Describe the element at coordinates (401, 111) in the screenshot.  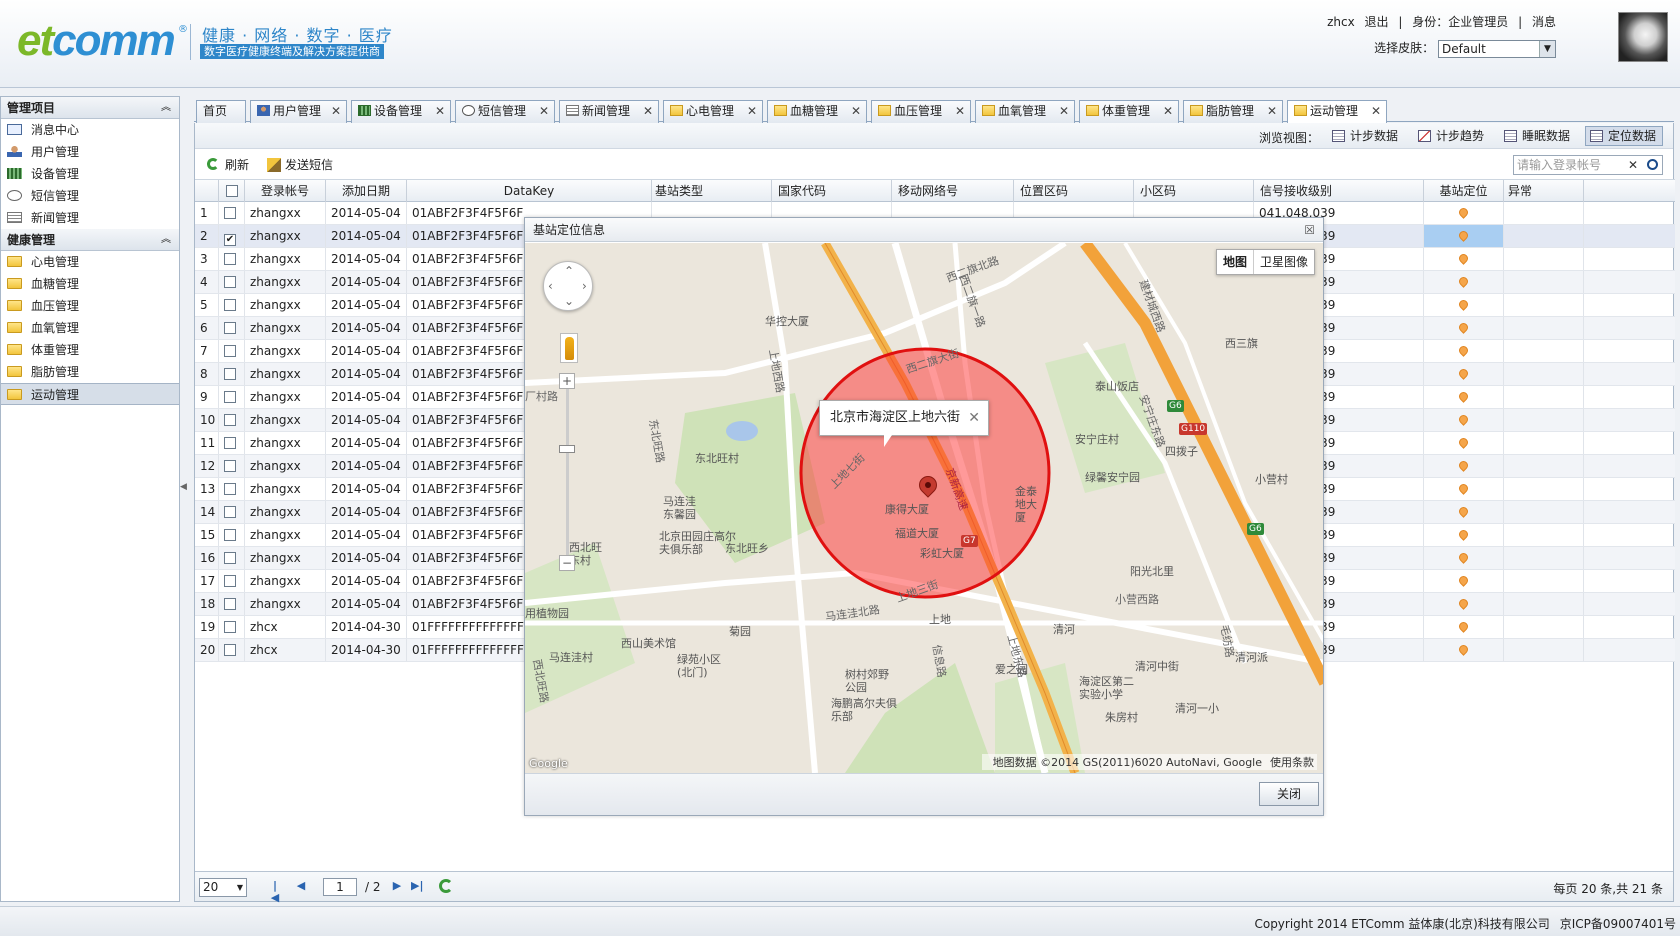
I see `tab-devices: 设备管理 ✕` at that location.